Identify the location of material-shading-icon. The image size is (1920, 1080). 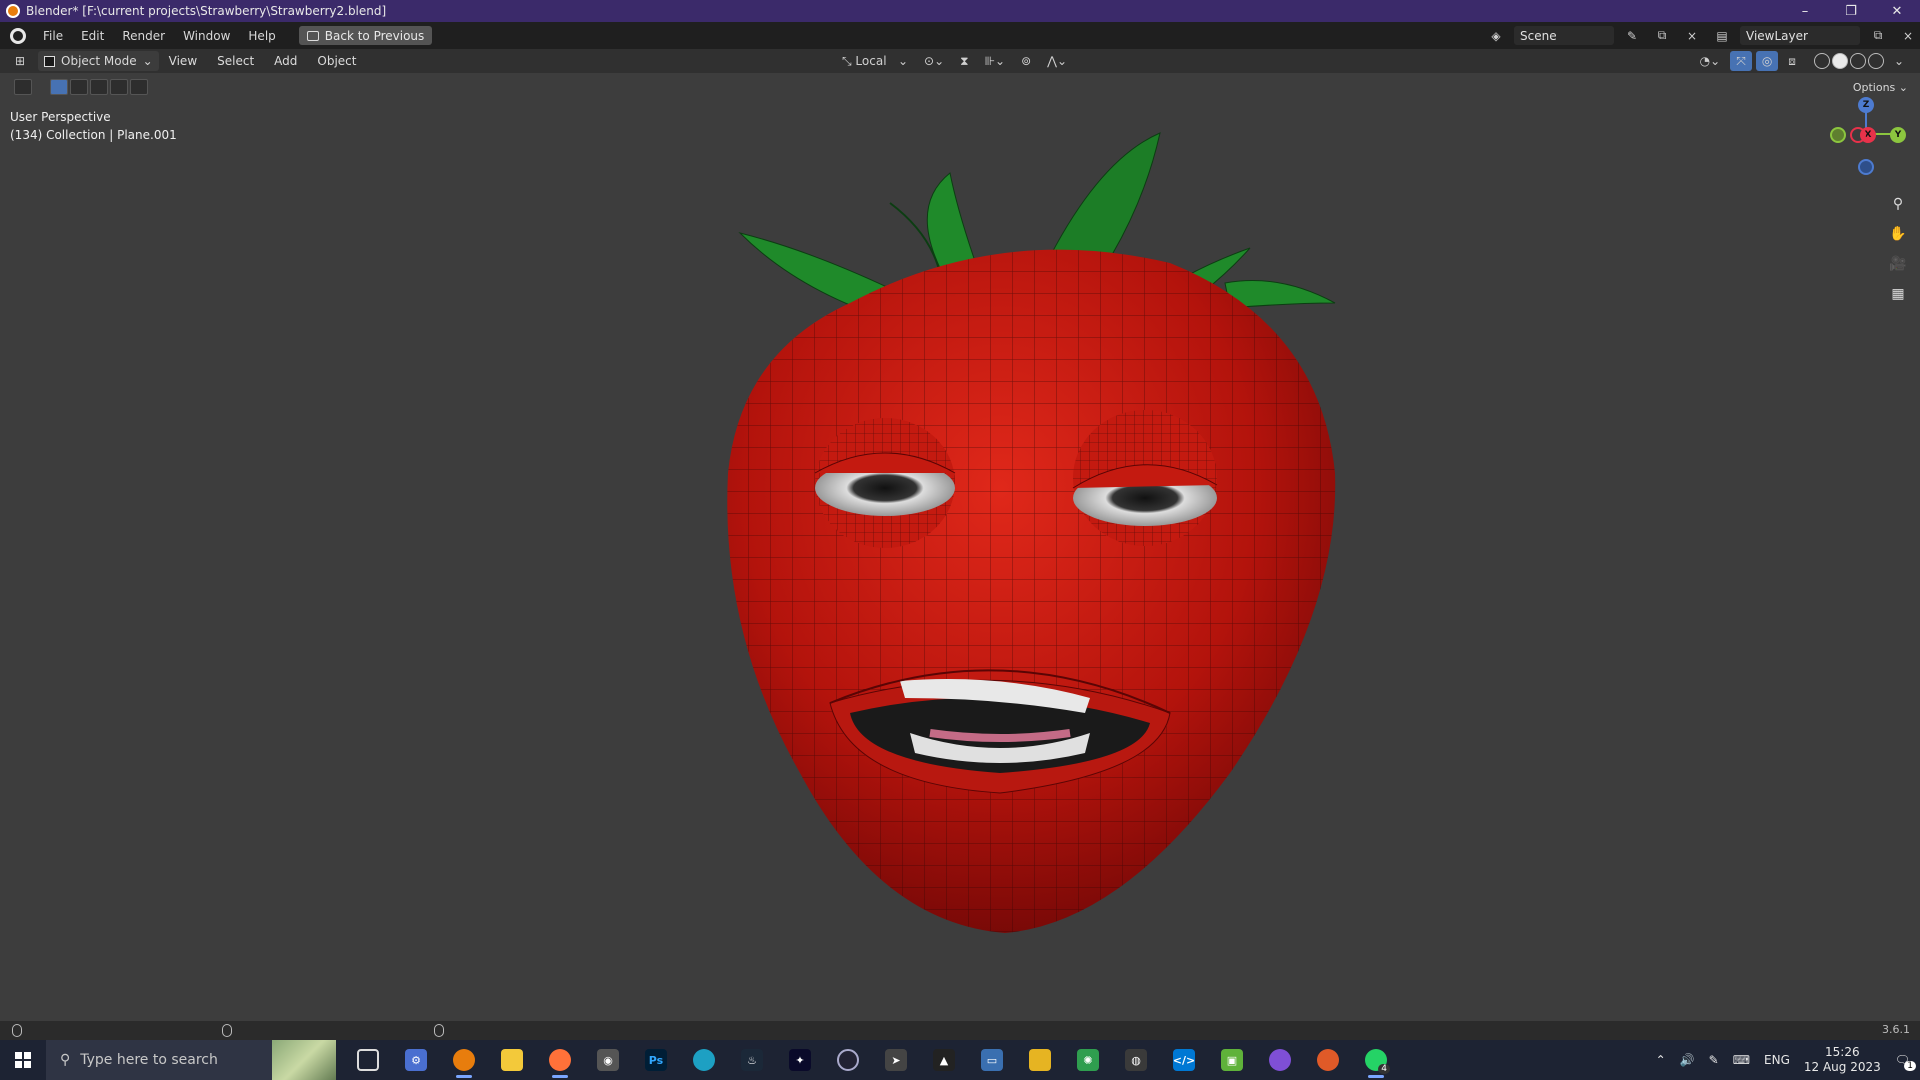
(1857, 61).